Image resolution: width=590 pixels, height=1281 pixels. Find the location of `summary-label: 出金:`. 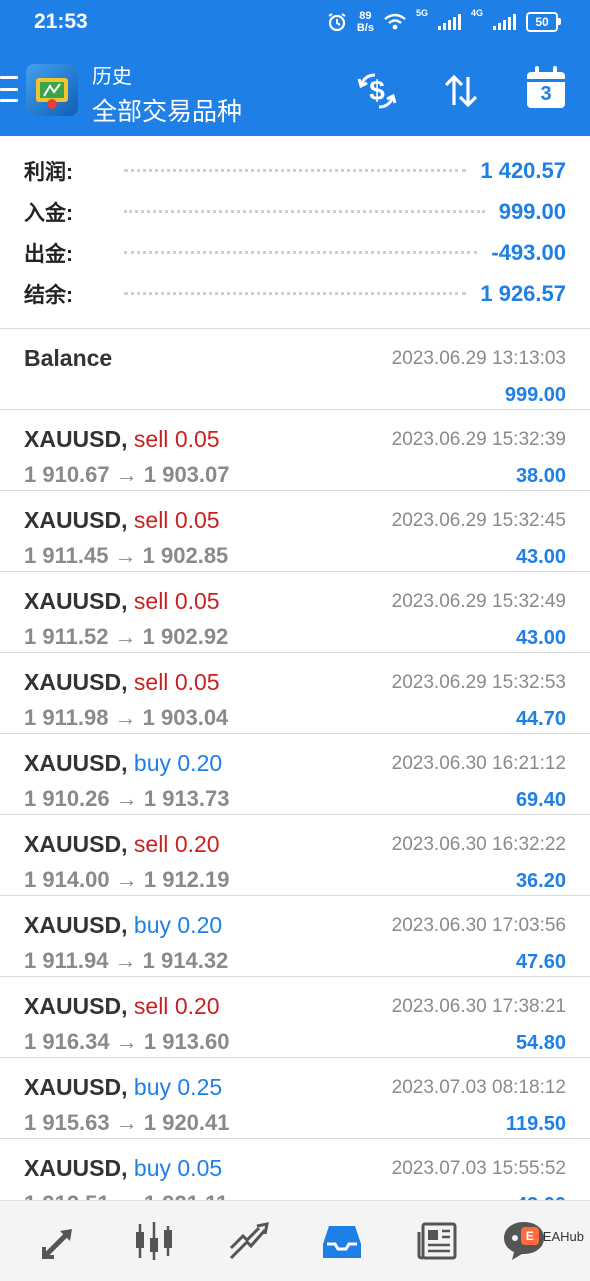

summary-label: 出金: is located at coordinates (48, 254).